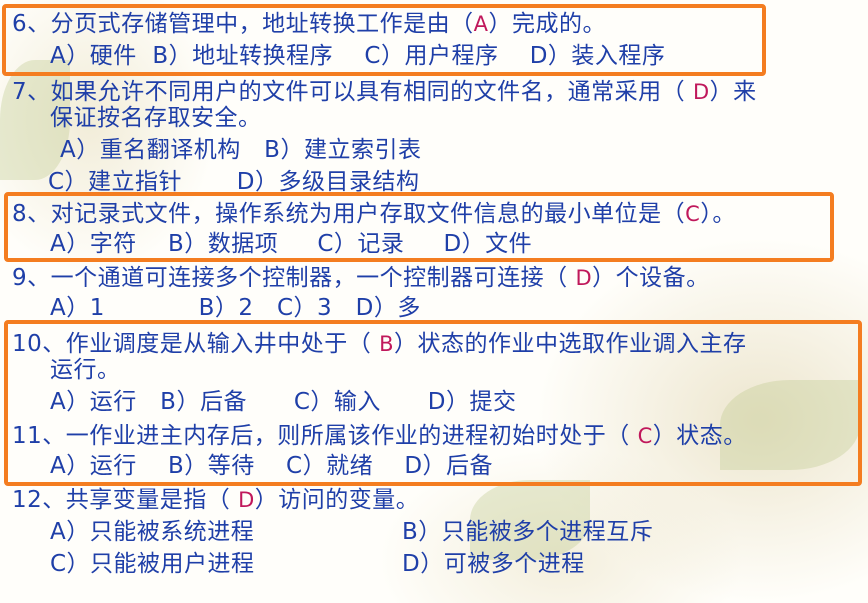  Describe the element at coordinates (317, 564) in the screenshot. I see `options-12b: C）只能被用户进程 D）可被多个进程` at that location.